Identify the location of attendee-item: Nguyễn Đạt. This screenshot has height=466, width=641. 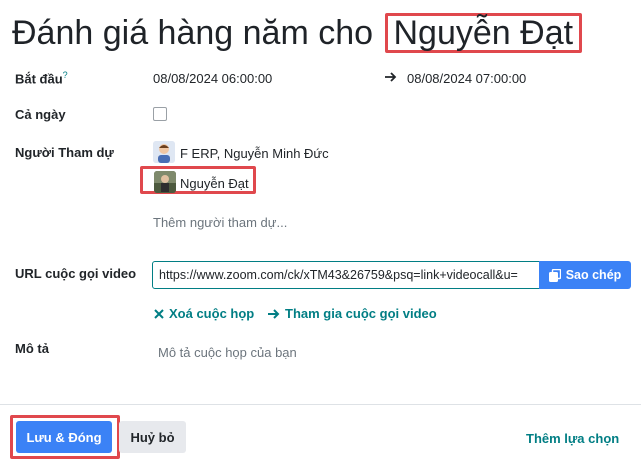
(214, 183).